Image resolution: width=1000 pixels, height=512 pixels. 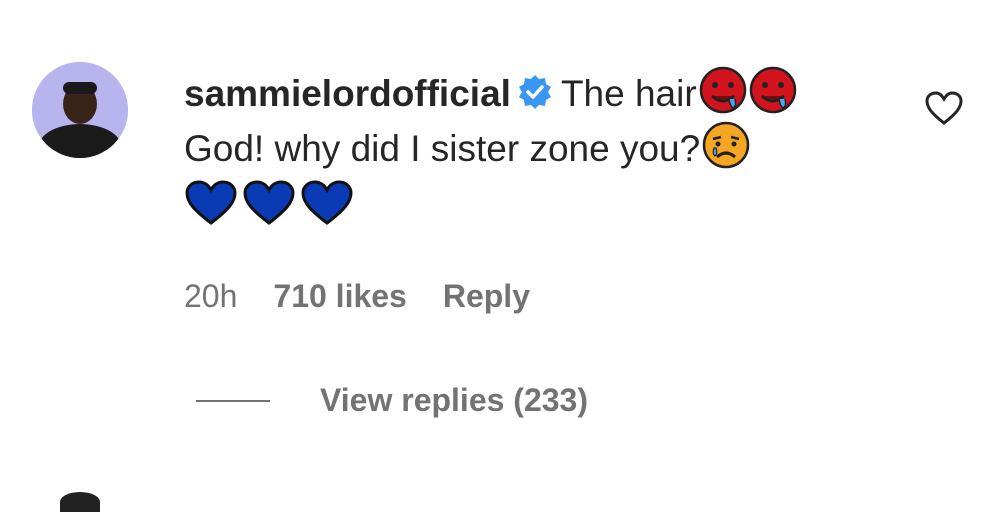 What do you see at coordinates (233, 400) in the screenshot?
I see `divider-line` at bounding box center [233, 400].